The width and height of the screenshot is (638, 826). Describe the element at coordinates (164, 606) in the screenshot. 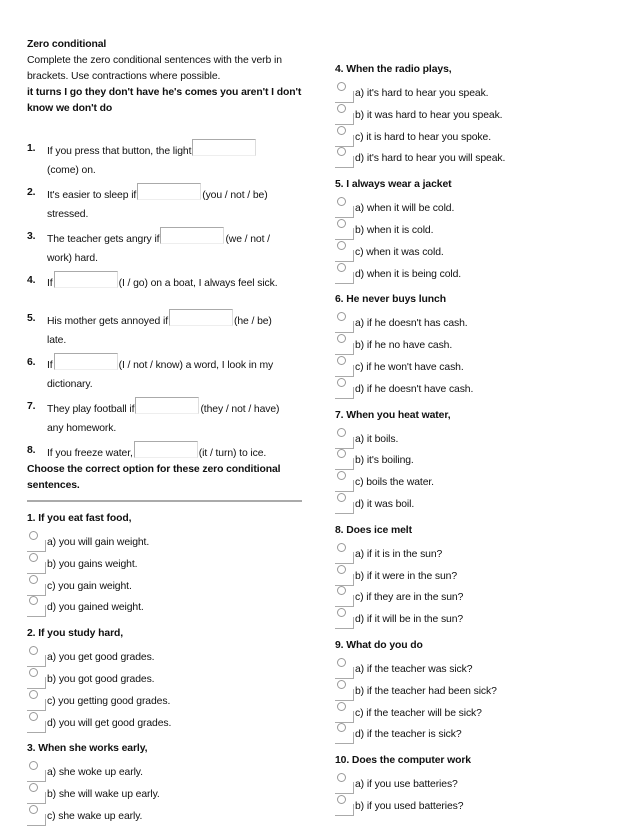

I see `answer-option: d) you gained weight.` at that location.